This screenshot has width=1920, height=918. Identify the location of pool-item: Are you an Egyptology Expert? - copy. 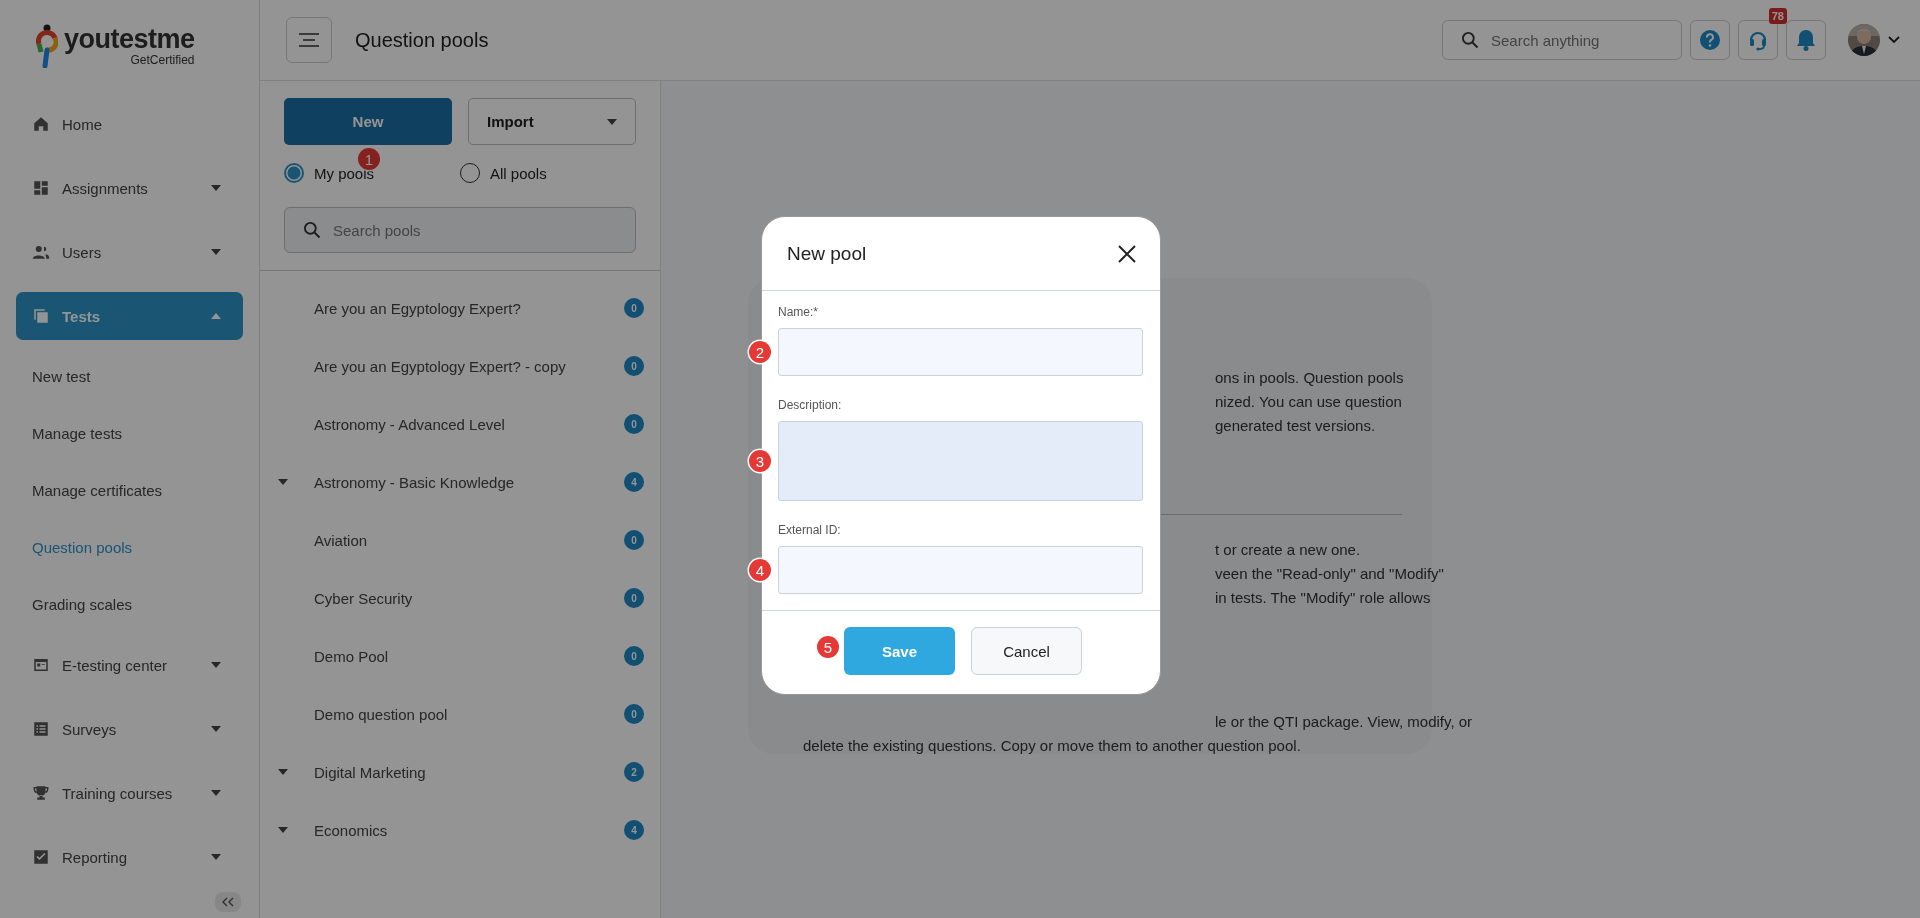
(469, 366).